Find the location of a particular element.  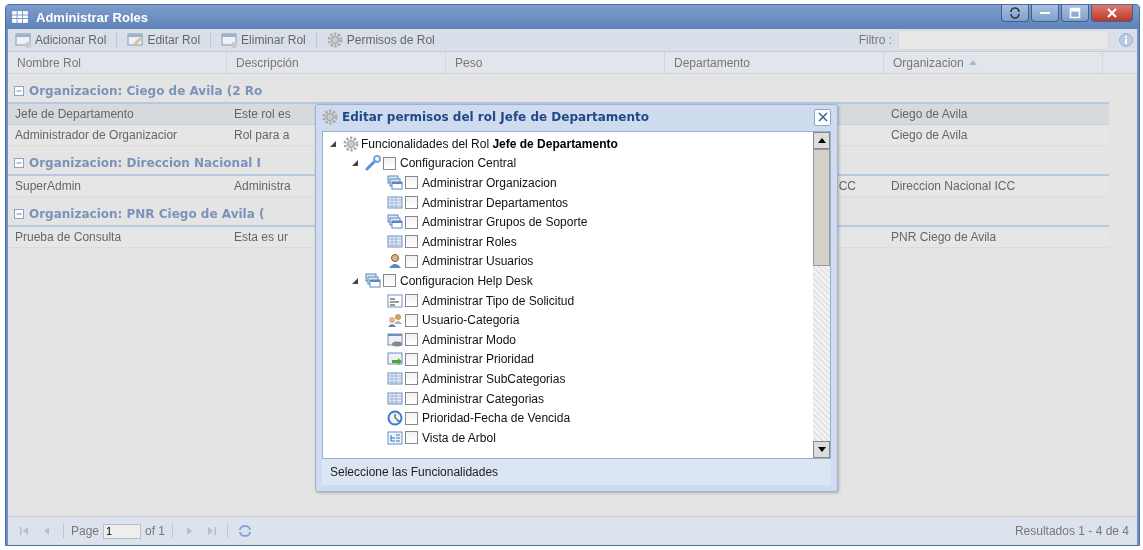

window-title: Administrar Roles is located at coordinates (92, 17).